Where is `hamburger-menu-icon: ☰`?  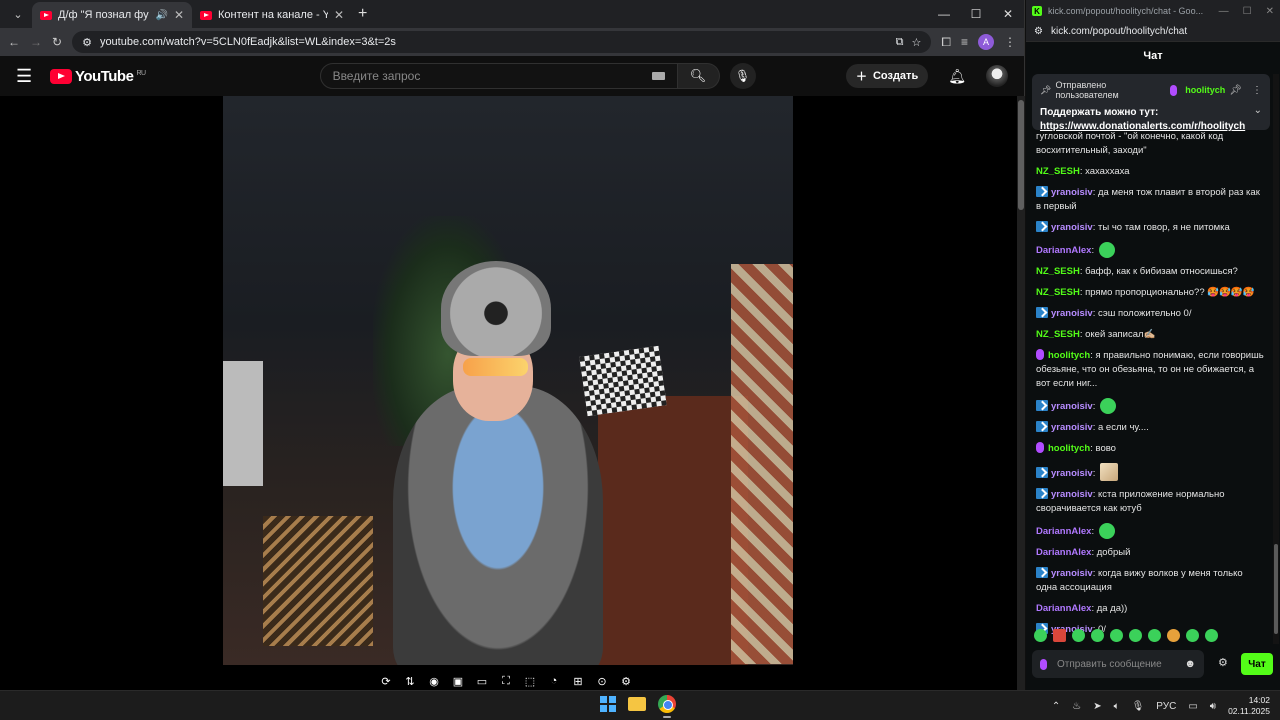
hamburger-menu-icon: ☰ is located at coordinates (26, 76).